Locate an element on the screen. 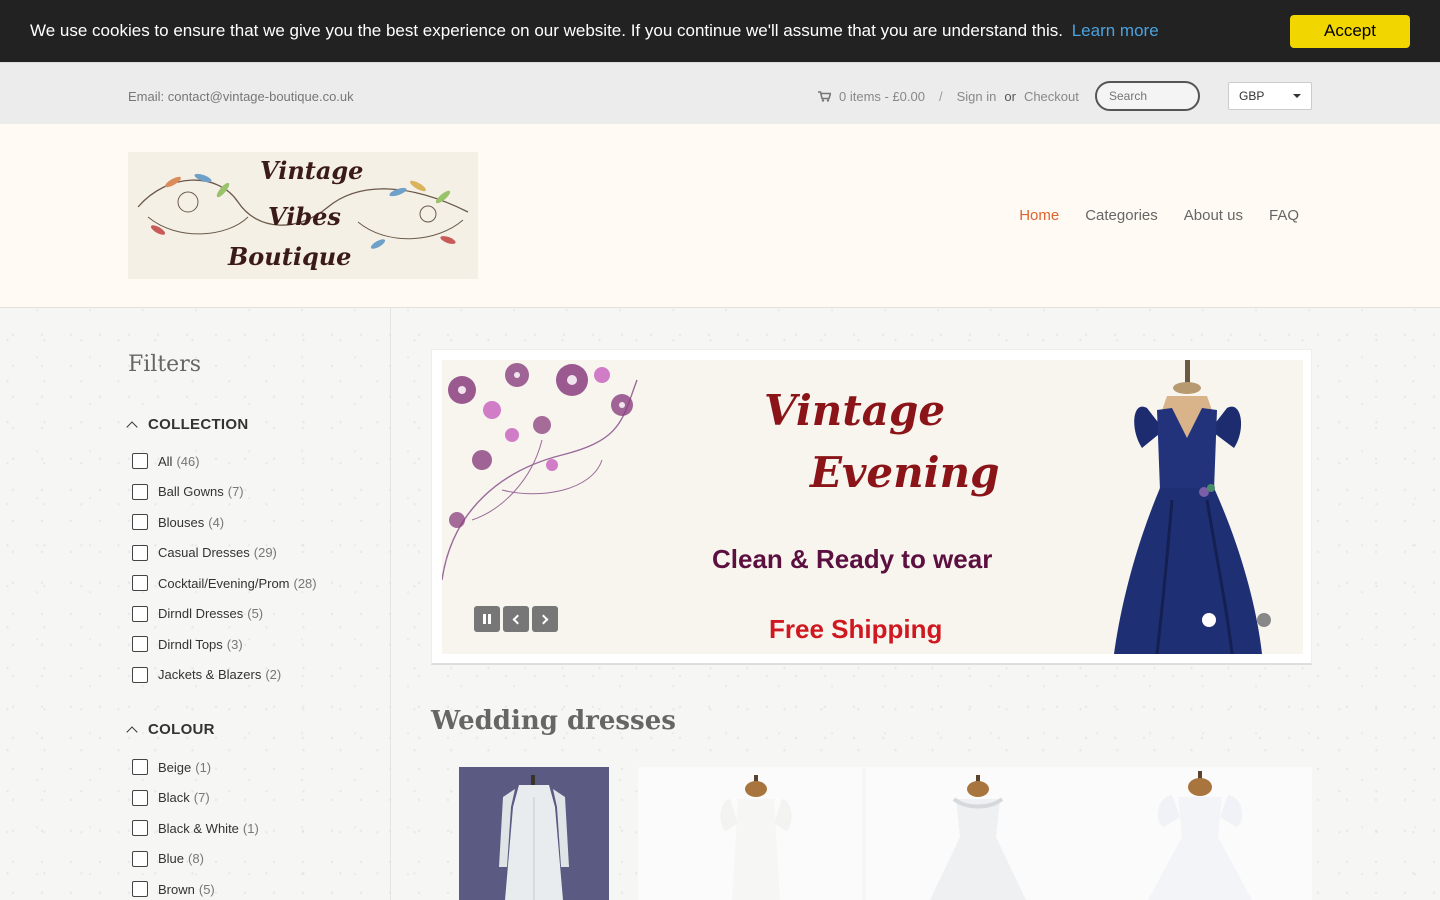  collection-filter-option: Ball Gowns (7) is located at coordinates (188, 491).